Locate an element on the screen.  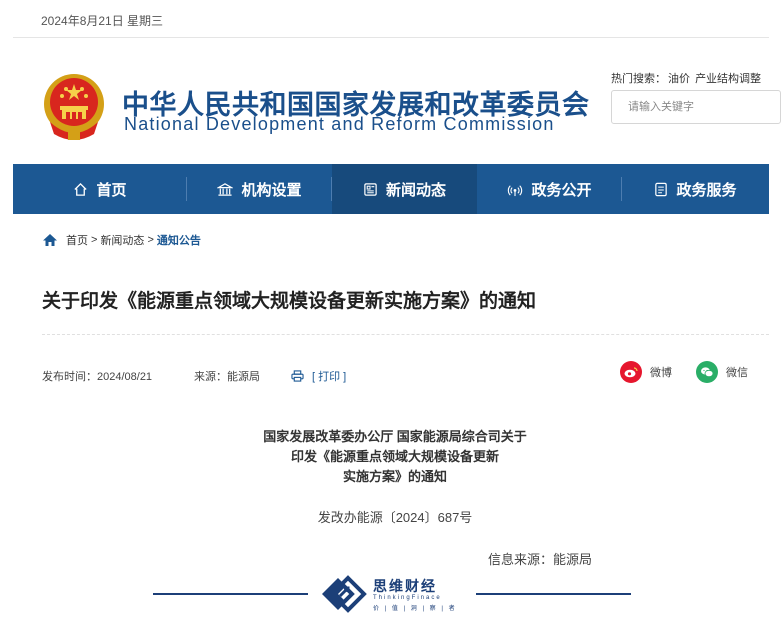
source-value: 能源局 is located at coordinates (243, 377).